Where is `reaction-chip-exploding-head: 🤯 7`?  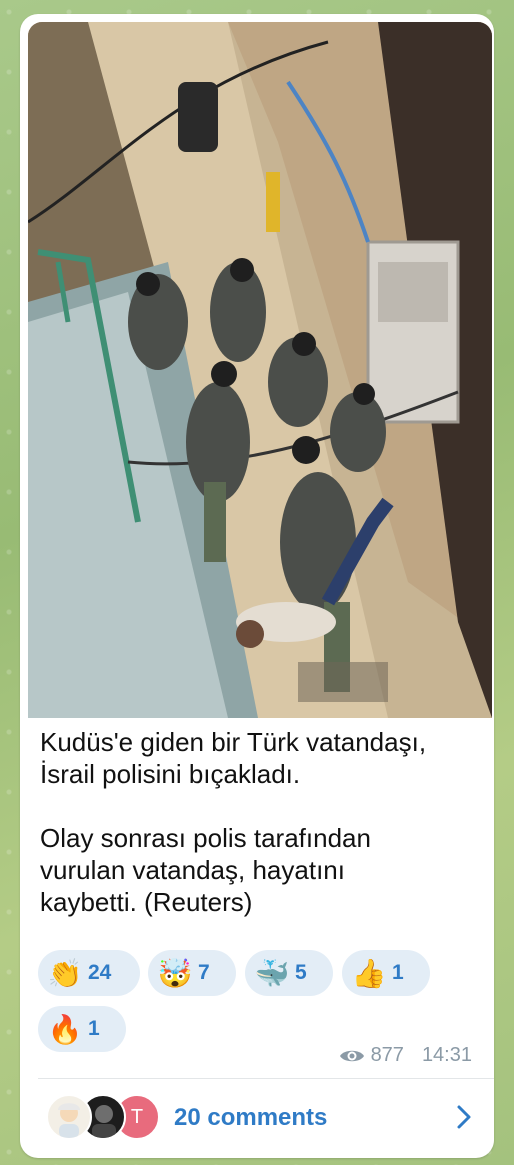
reaction-chip-exploding-head: 🤯 7 is located at coordinates (192, 973).